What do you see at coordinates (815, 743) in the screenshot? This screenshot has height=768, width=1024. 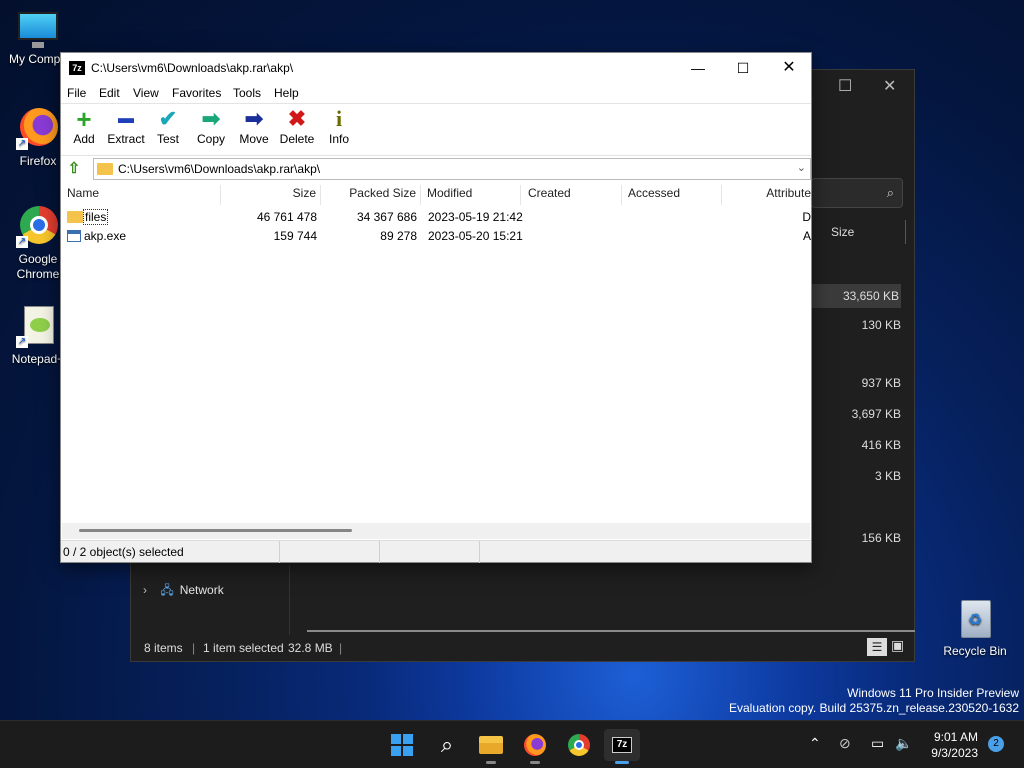 I see `chevron-up-icon: ⌃` at bounding box center [815, 743].